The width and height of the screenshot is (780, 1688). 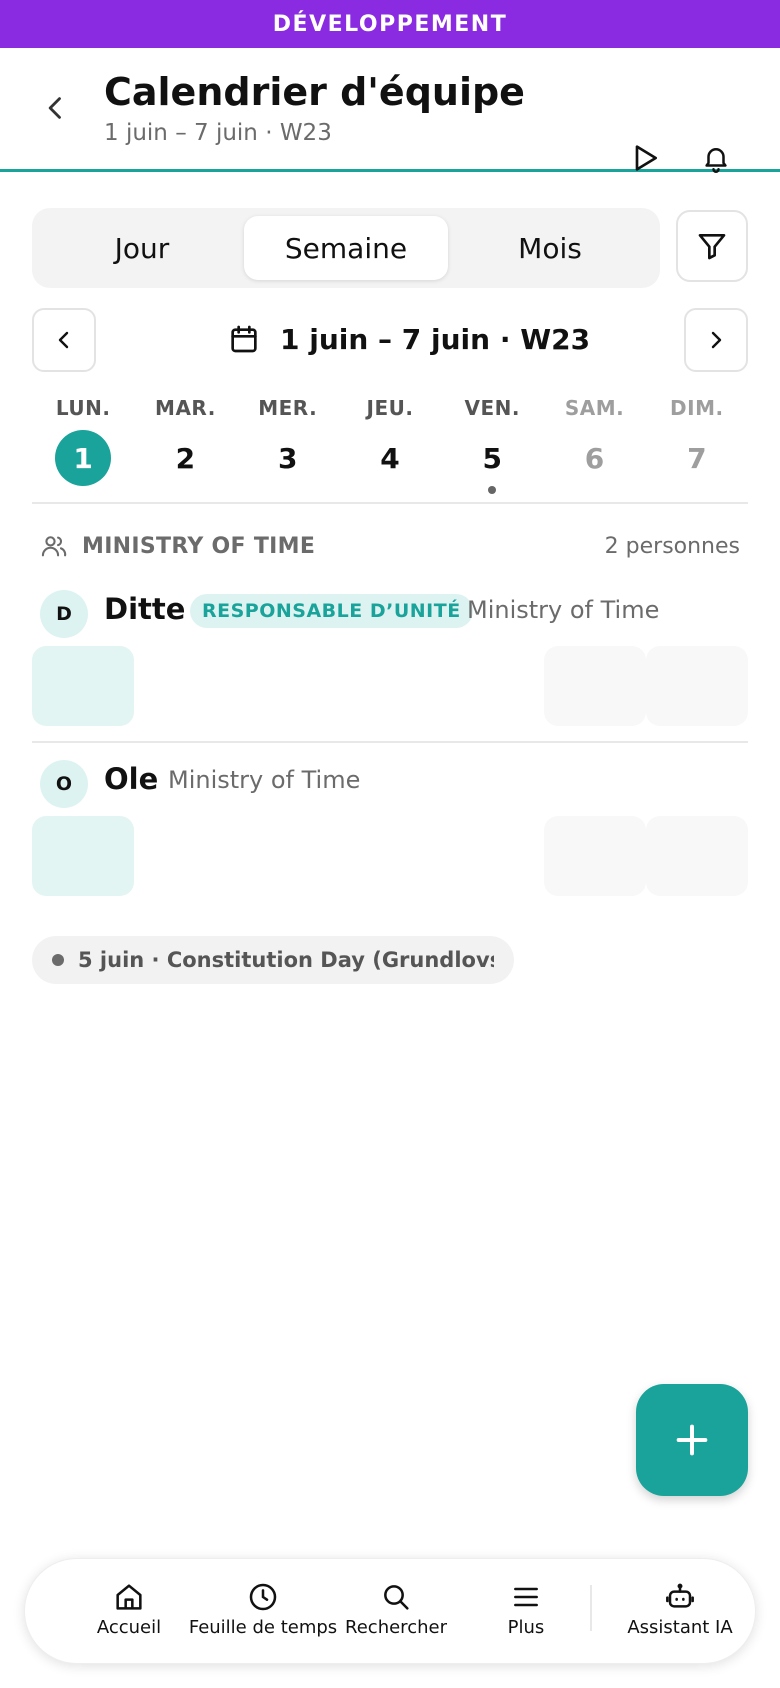 What do you see at coordinates (591, 1608) in the screenshot?
I see `nav-separator` at bounding box center [591, 1608].